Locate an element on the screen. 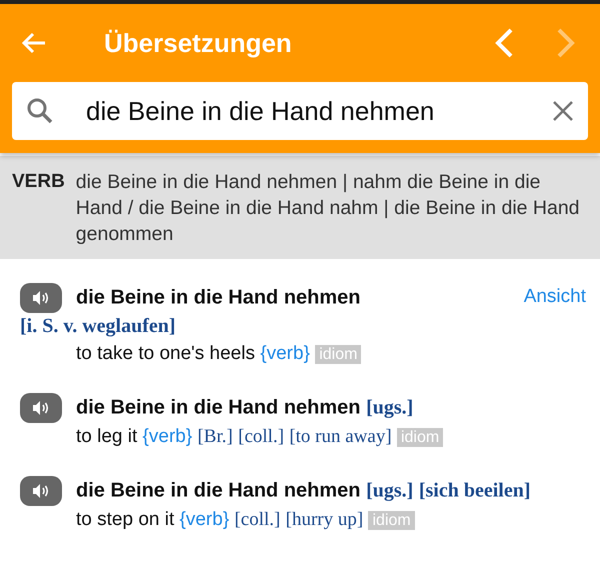 This screenshot has height=573, width=600. translation: to leg it is located at coordinates (107, 436).